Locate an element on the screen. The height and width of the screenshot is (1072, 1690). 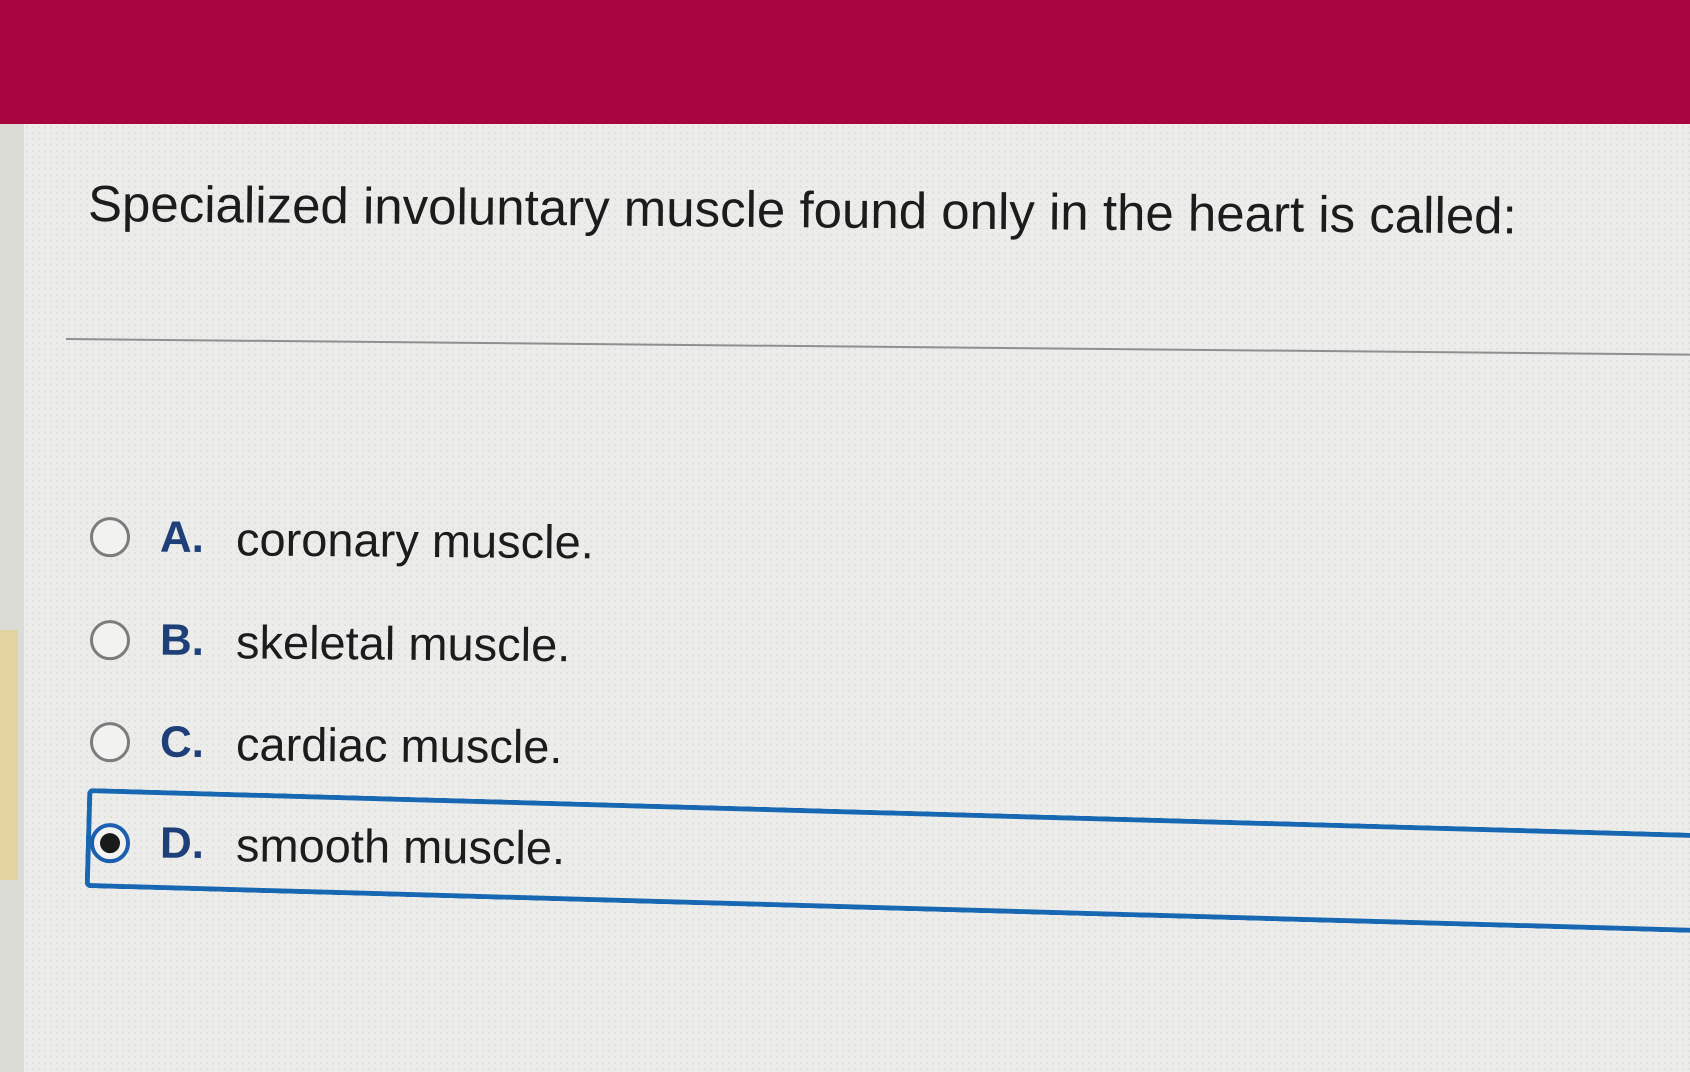
option-d: D. smooth muscle. is located at coordinates (327, 845).